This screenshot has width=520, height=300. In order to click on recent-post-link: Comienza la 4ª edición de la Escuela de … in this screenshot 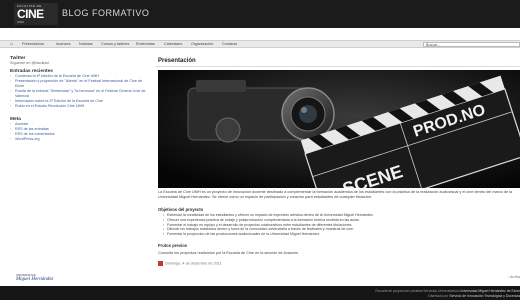, I will do `click(57, 76)`.